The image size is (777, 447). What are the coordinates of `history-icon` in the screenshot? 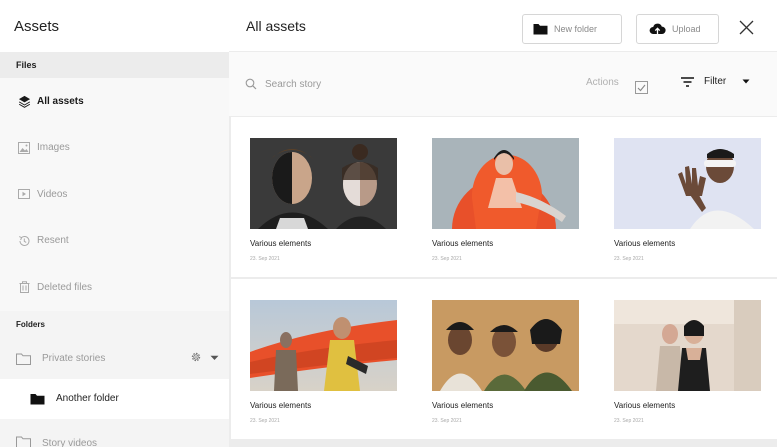 It's located at (24, 241).